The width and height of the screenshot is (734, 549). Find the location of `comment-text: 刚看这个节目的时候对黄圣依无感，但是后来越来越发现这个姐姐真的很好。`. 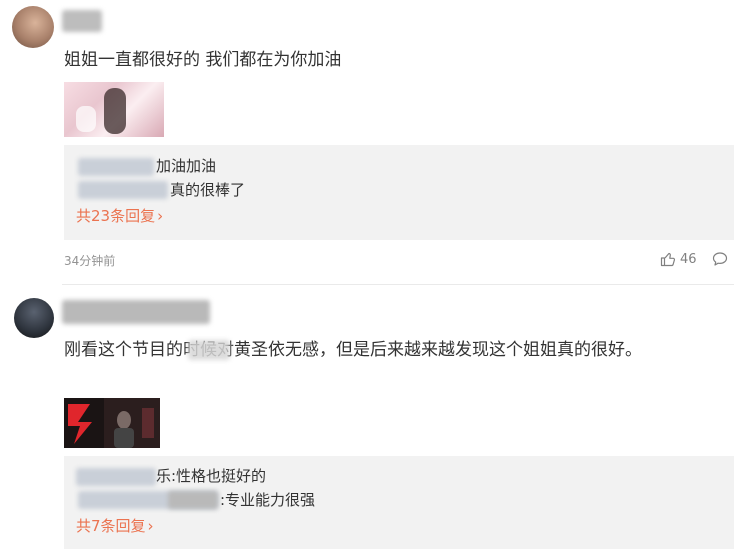

comment-text: 刚看这个节目的时候对黄圣依无感，但是后来越来越发现这个姐姐真的很好。 is located at coordinates (353, 350).